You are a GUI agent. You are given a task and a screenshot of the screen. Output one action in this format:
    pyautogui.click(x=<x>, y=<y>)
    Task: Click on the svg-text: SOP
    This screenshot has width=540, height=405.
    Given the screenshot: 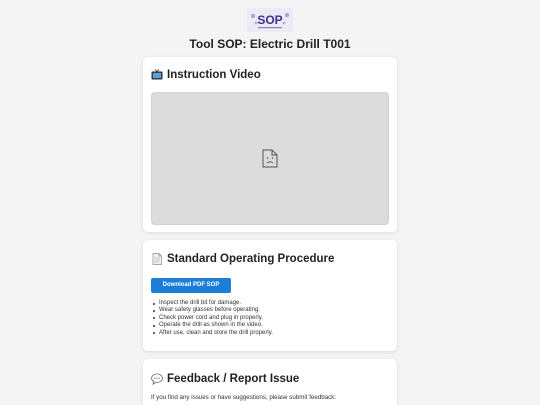 What is the action you would take?
    pyautogui.click(x=269, y=20)
    